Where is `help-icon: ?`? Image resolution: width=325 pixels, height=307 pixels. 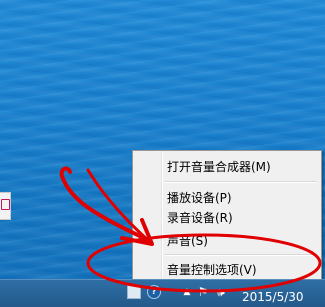 help-icon: ? is located at coordinates (154, 292).